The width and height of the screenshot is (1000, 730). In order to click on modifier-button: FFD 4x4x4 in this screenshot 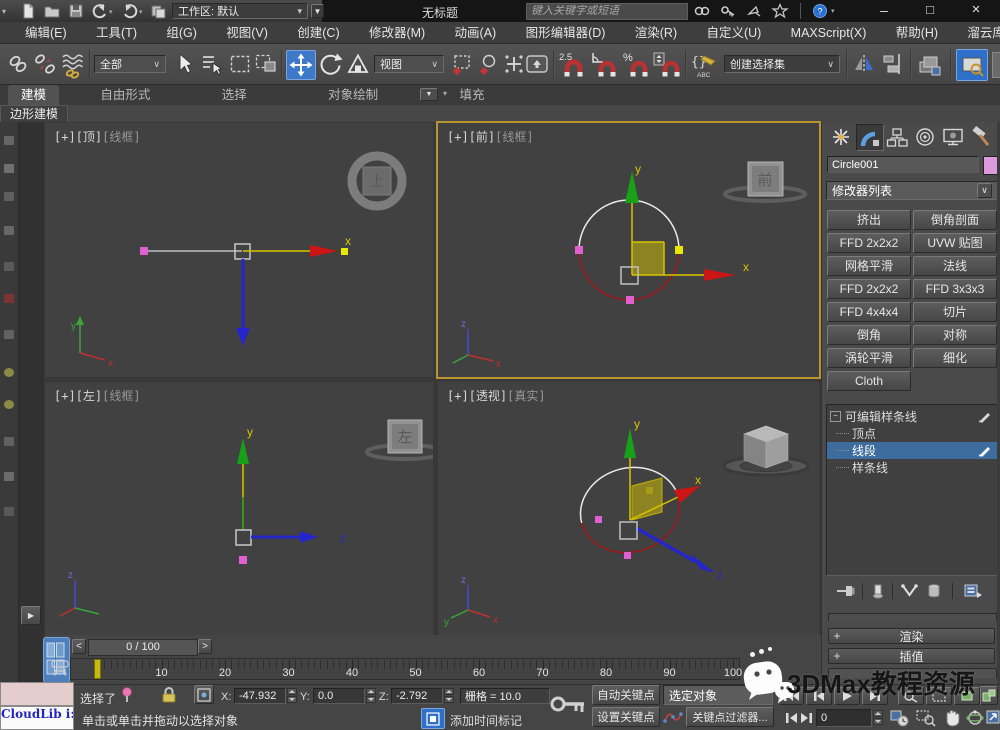, I will do `click(869, 312)`.